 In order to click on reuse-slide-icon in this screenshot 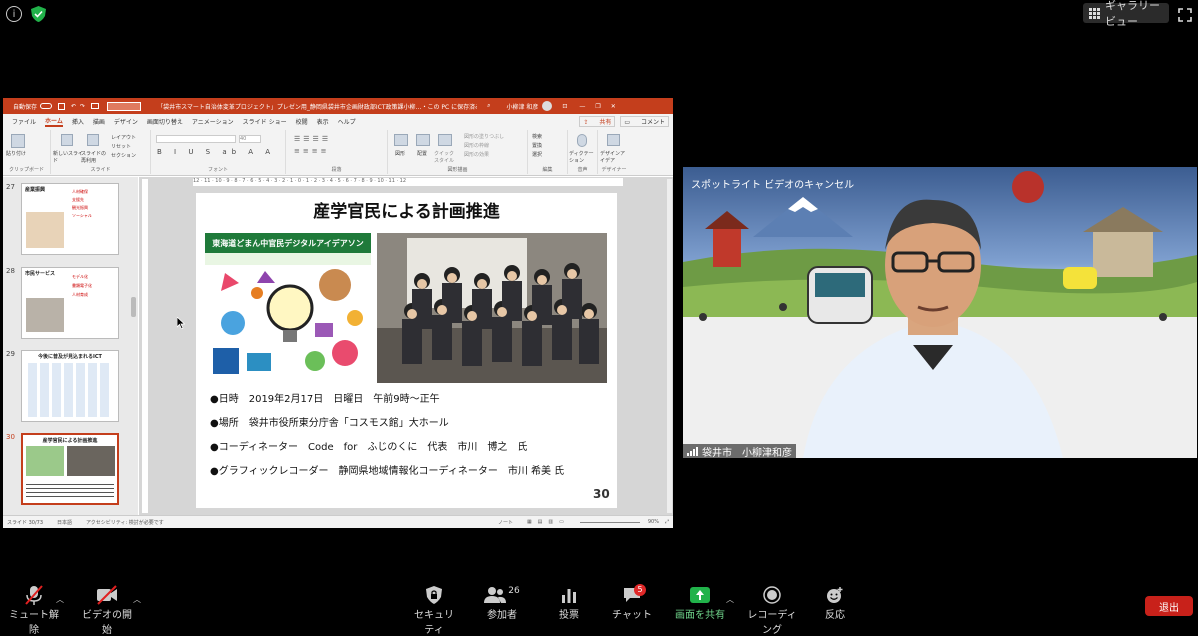, I will do `click(93, 140)`.